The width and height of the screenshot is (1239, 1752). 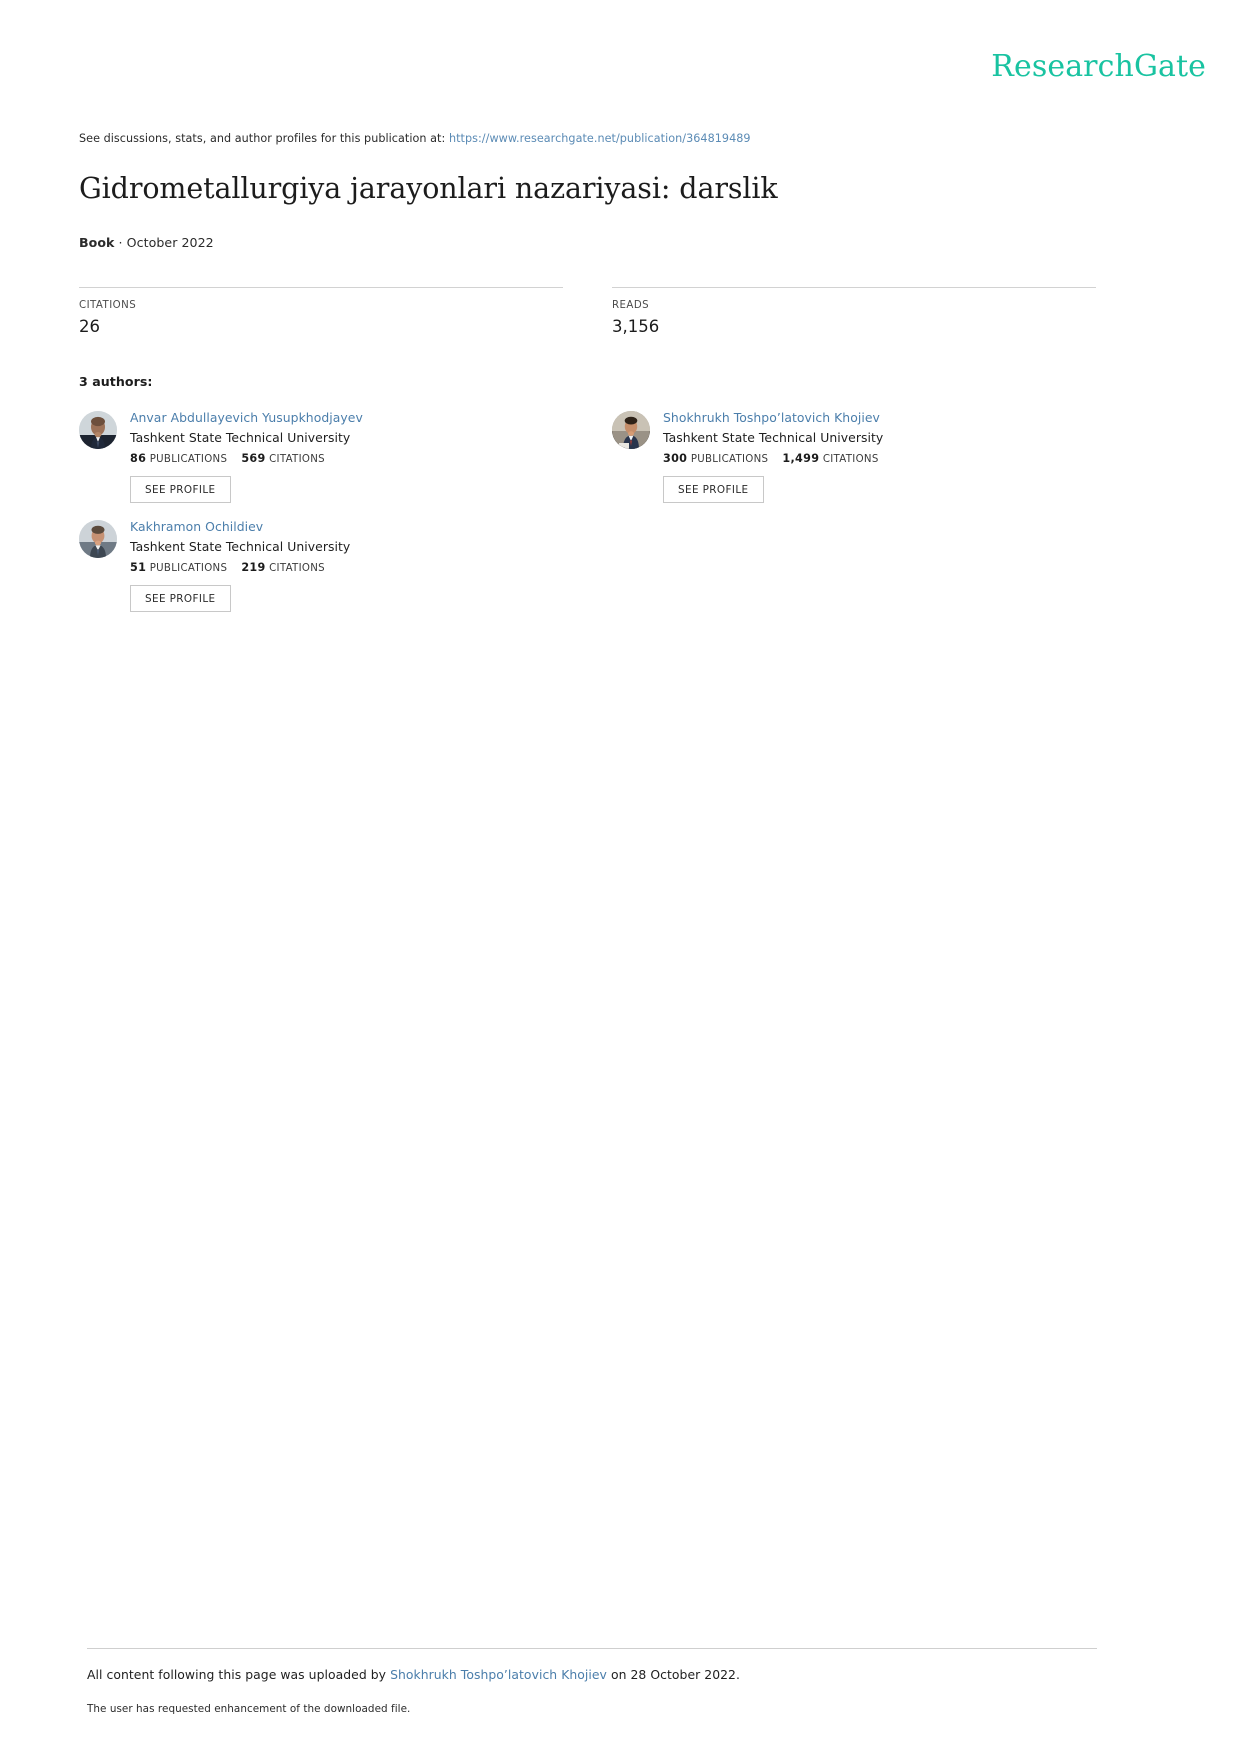 What do you see at coordinates (854, 312) in the screenshot?
I see `stat-reads: READS 3,156` at bounding box center [854, 312].